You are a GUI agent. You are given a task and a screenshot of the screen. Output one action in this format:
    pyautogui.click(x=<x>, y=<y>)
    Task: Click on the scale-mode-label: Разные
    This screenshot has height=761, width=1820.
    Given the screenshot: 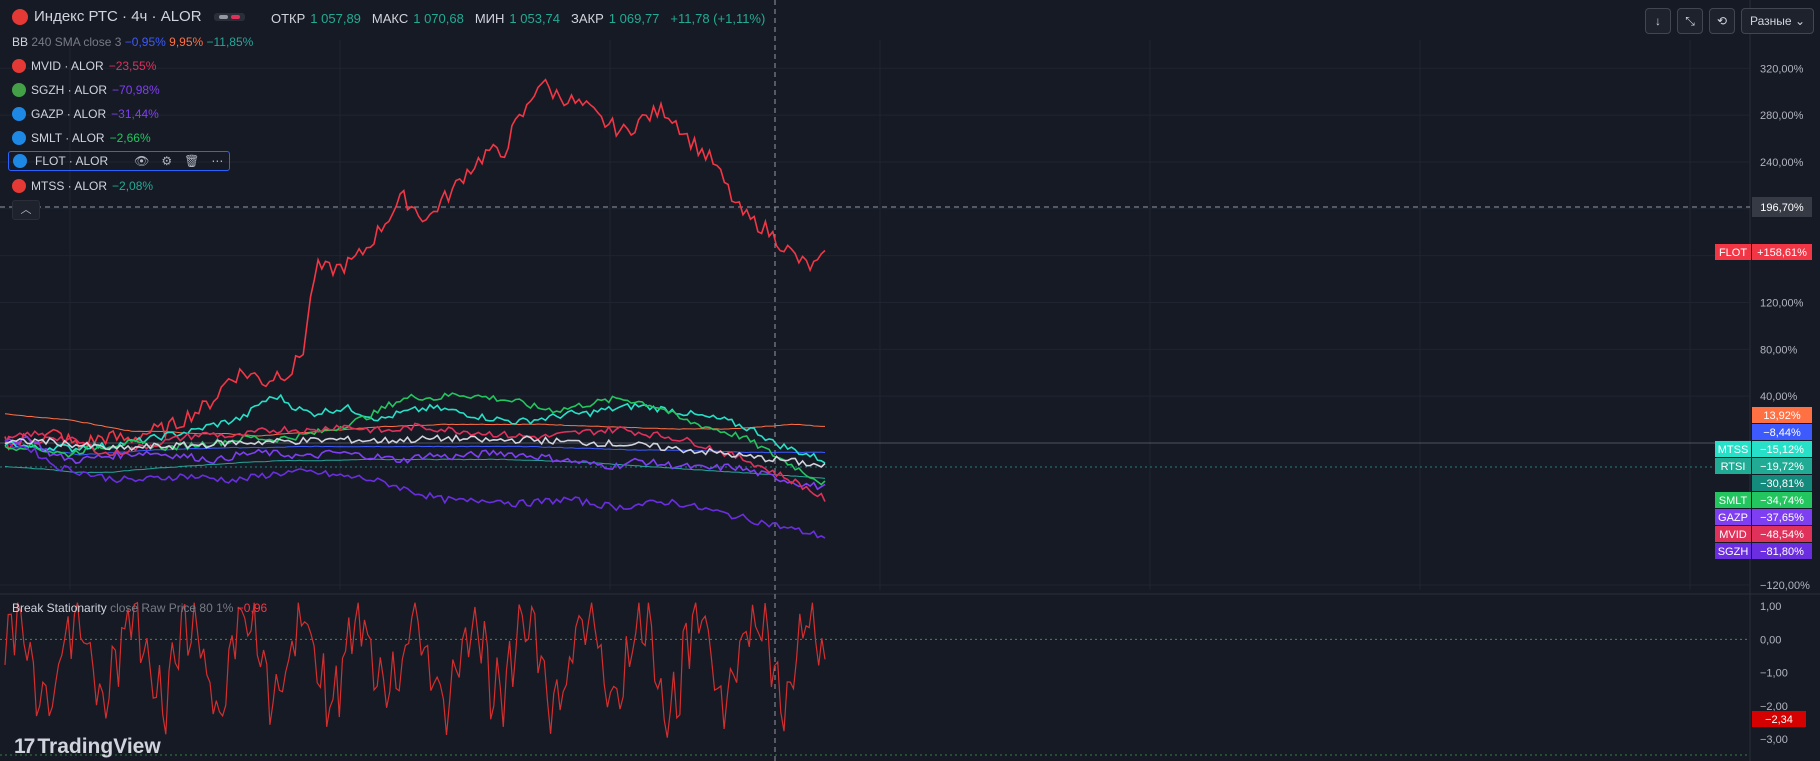 What is the action you would take?
    pyautogui.click(x=1771, y=21)
    